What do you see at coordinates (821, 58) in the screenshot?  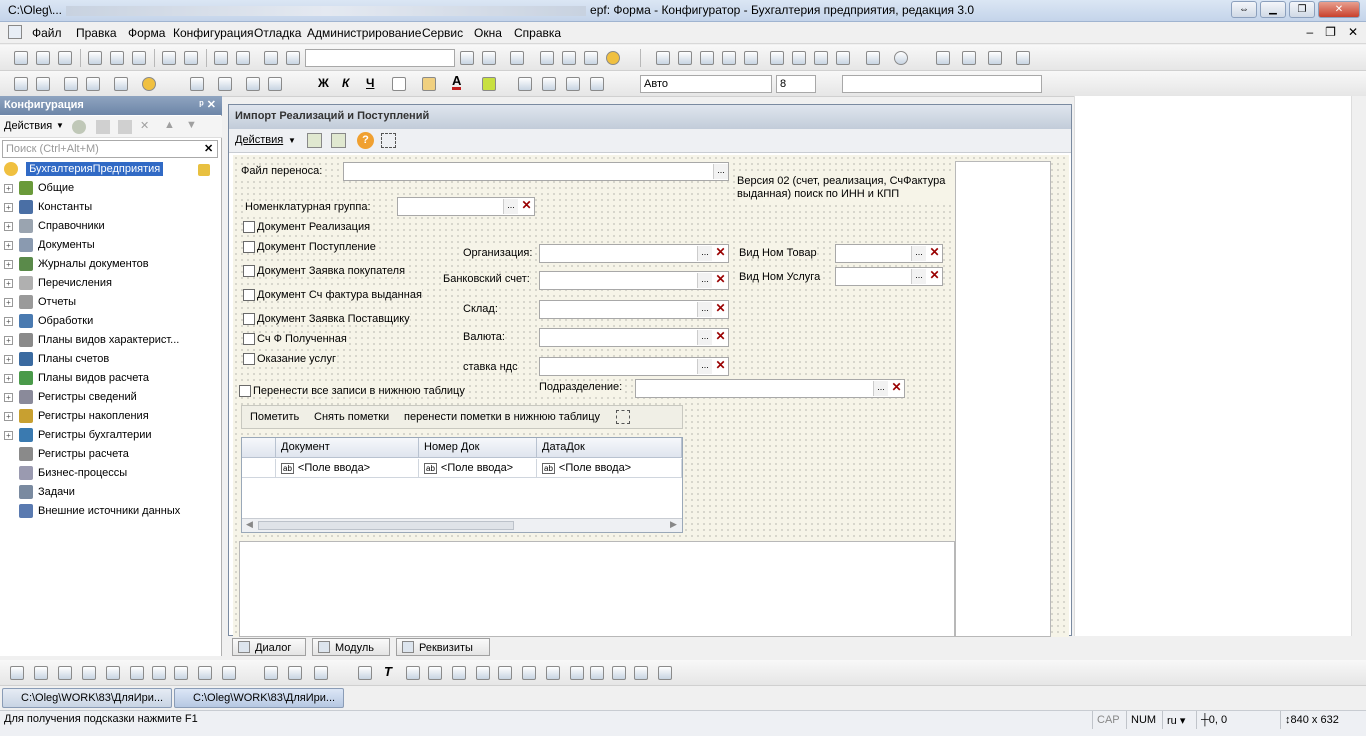 I see `cascade-icon` at bounding box center [821, 58].